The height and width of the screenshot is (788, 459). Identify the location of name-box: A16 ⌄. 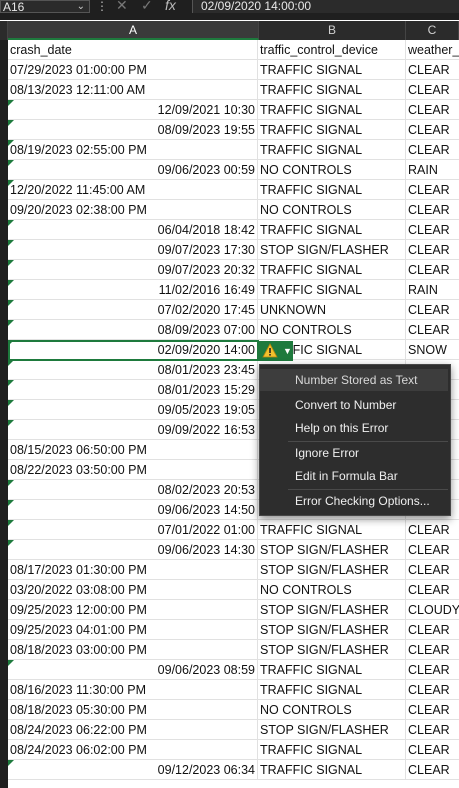
(45, 7).